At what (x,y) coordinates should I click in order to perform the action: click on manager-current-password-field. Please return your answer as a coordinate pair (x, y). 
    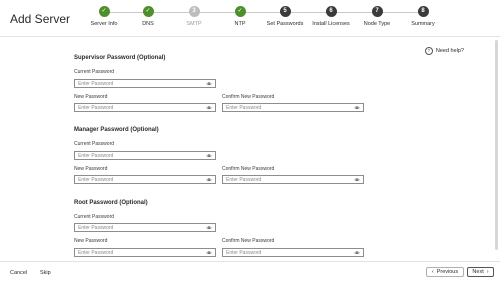
    Looking at the image, I should click on (145, 155).